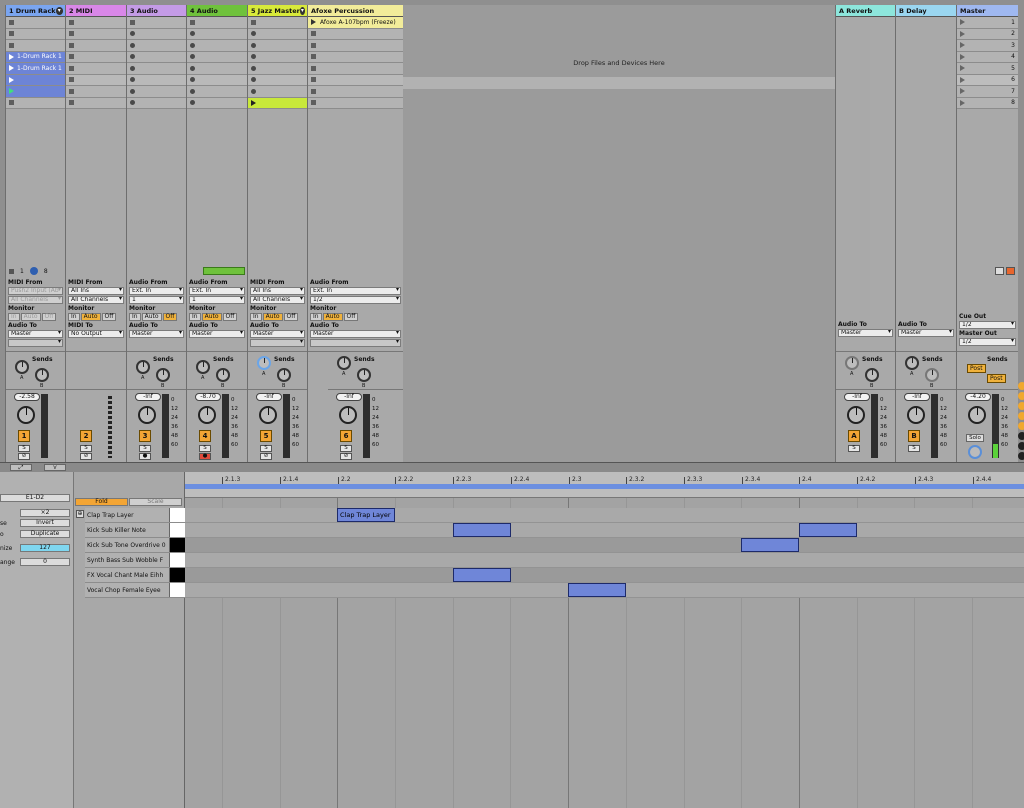 The width and height of the screenshot is (1024, 808). What do you see at coordinates (914, 436) in the screenshot?
I see `return-activator-button: B` at bounding box center [914, 436].